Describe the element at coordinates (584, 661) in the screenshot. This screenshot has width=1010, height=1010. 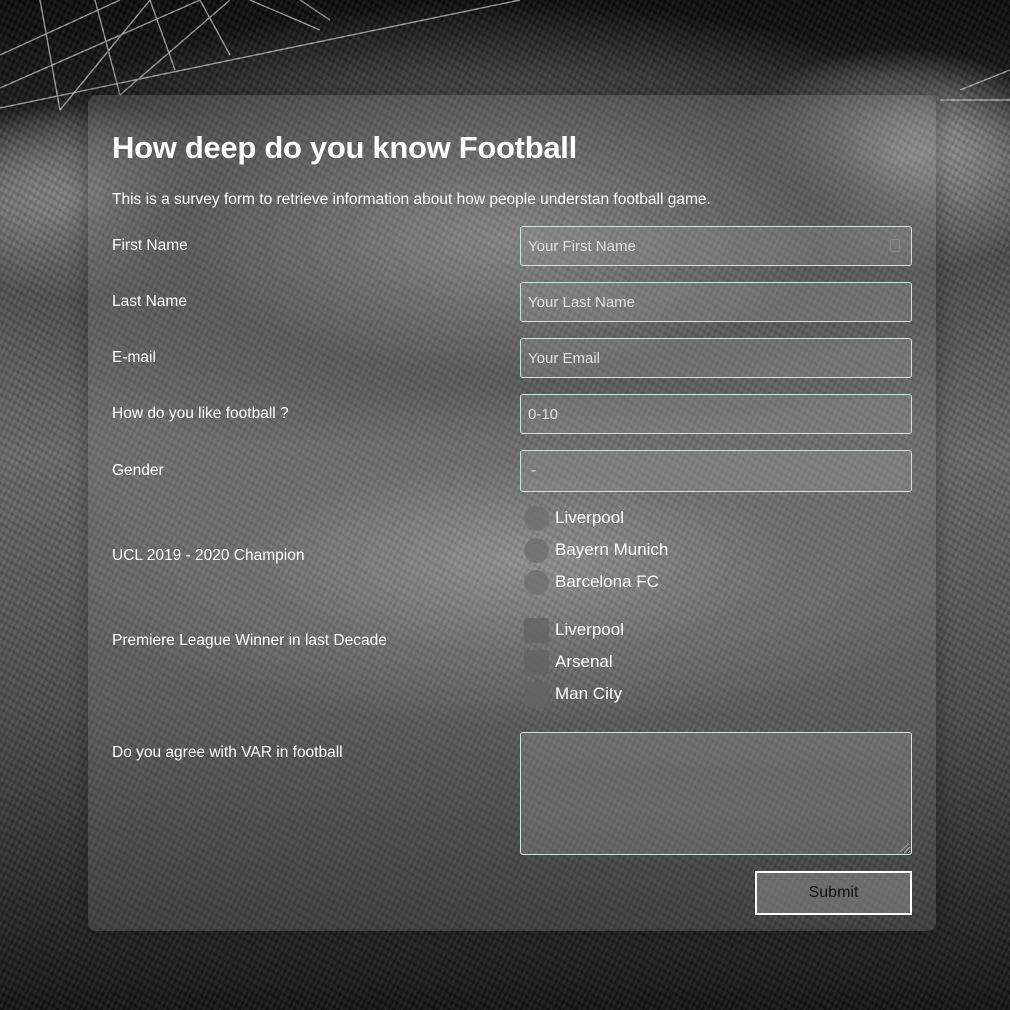
I see `option-label: Arsenal` at that location.